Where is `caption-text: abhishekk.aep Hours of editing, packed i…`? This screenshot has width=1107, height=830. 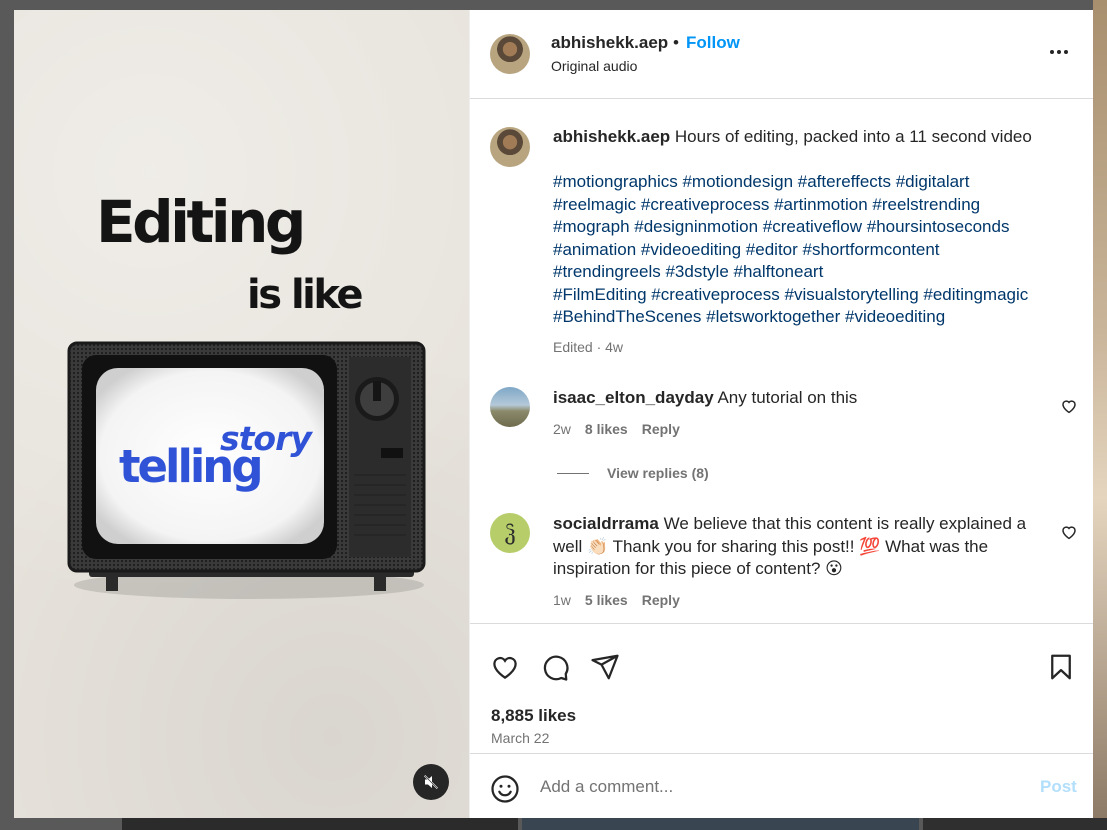 caption-text: abhishekk.aep Hours of editing, packed i… is located at coordinates (805, 137).